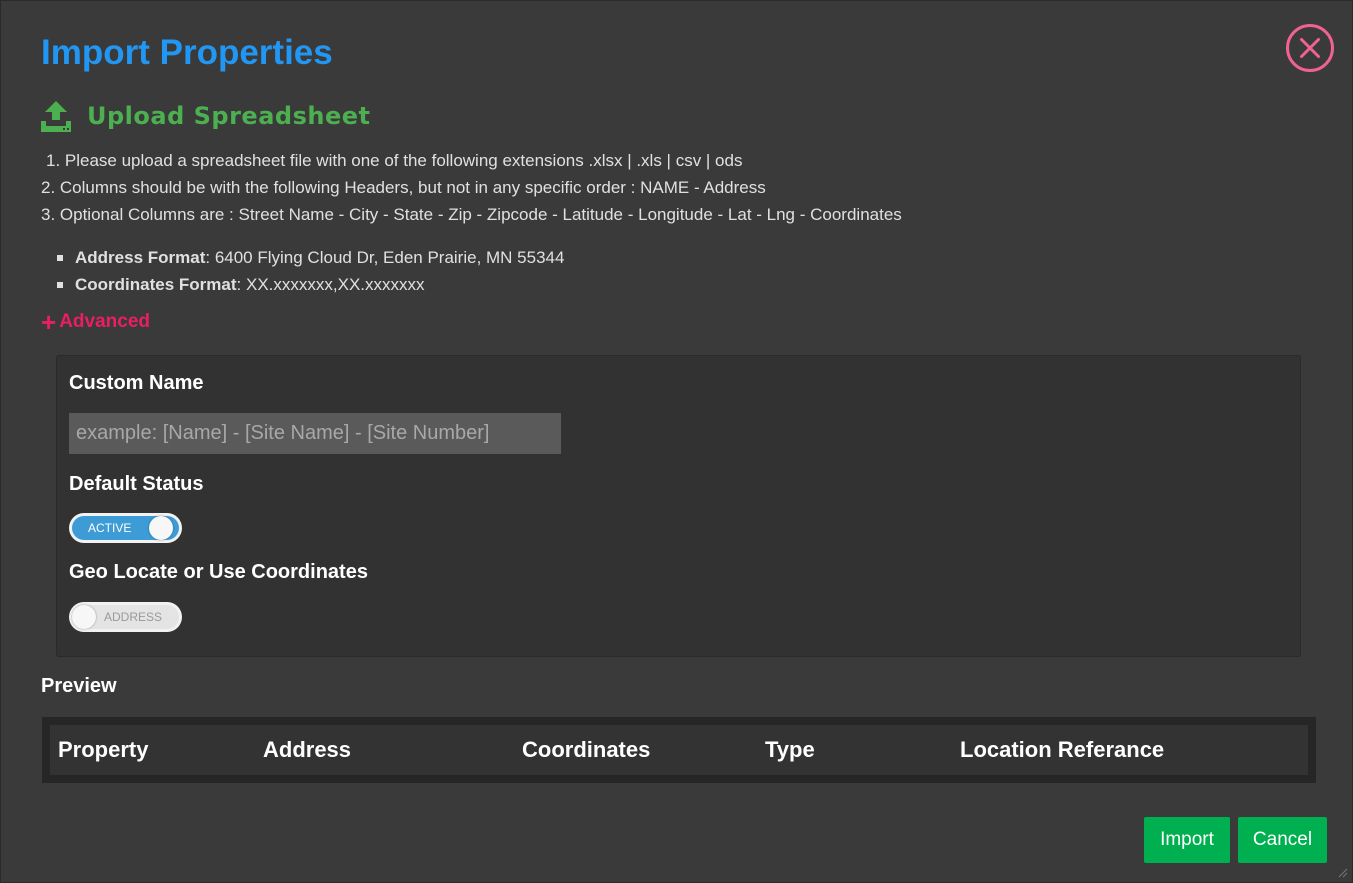 The width and height of the screenshot is (1353, 883). I want to click on column-header-coordinates: Coordinates, so click(586, 749).